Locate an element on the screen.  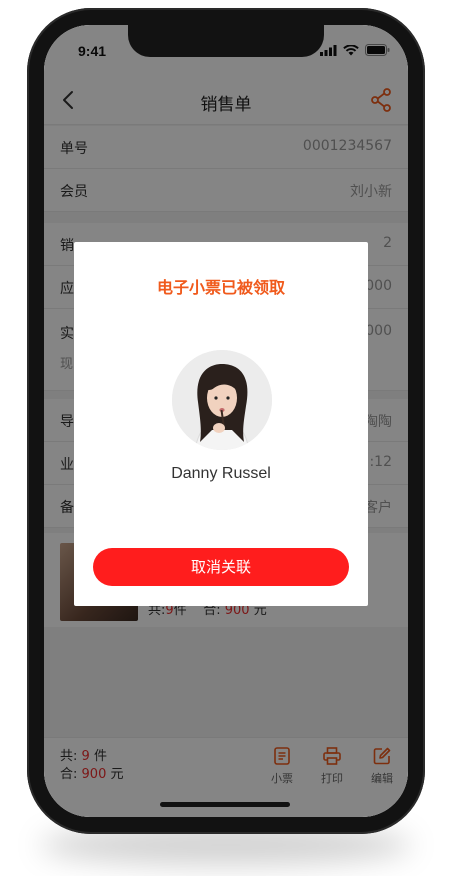
unlink-button: 取消关联 is located at coordinates (221, 567).